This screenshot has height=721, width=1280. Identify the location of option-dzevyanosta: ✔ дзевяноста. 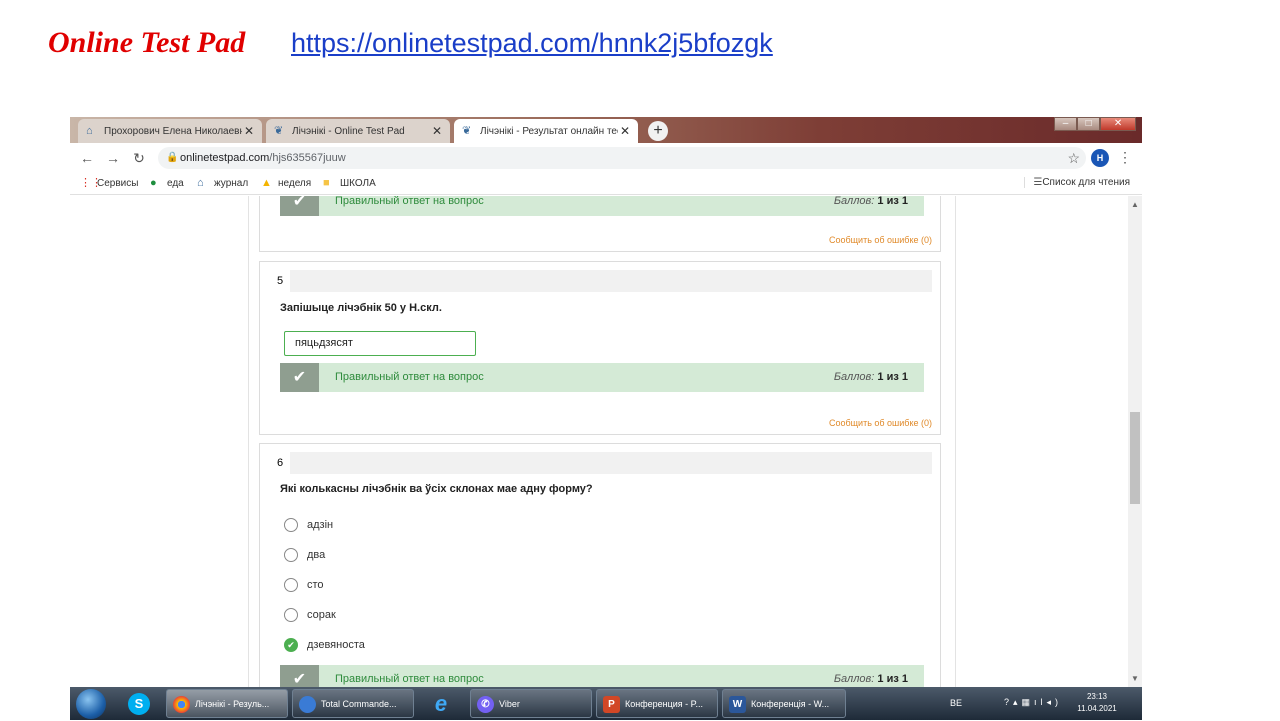
(324, 645).